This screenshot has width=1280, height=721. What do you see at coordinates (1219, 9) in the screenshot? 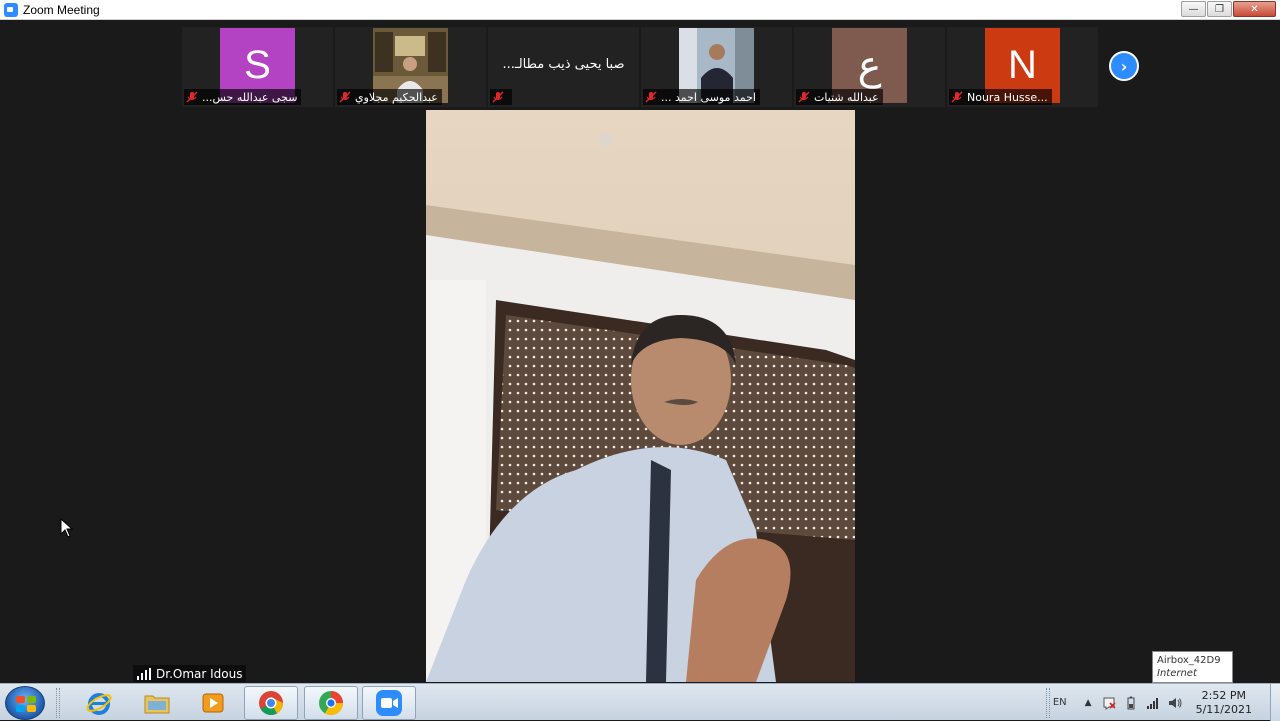
I see `maximize-button: ❐` at bounding box center [1219, 9].